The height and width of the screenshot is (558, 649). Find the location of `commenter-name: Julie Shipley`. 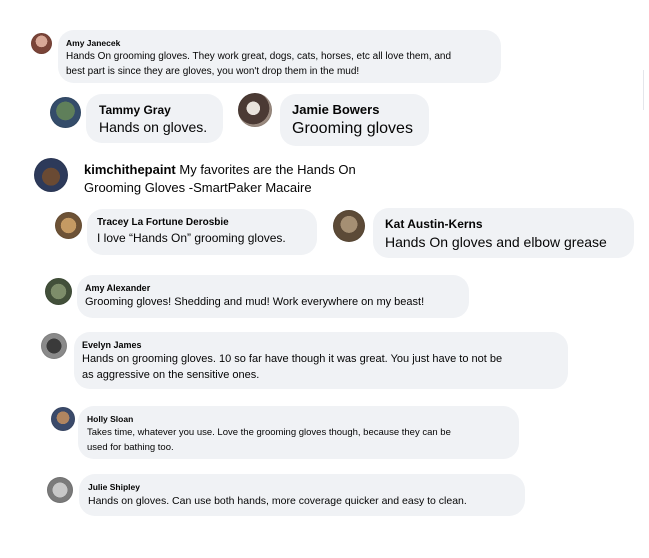

commenter-name: Julie Shipley is located at coordinates (302, 487).